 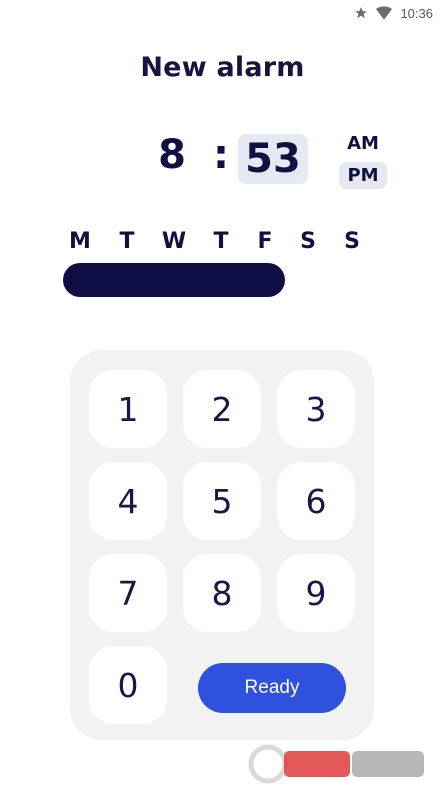 I want to click on day-wednesday: W, so click(x=174, y=241).